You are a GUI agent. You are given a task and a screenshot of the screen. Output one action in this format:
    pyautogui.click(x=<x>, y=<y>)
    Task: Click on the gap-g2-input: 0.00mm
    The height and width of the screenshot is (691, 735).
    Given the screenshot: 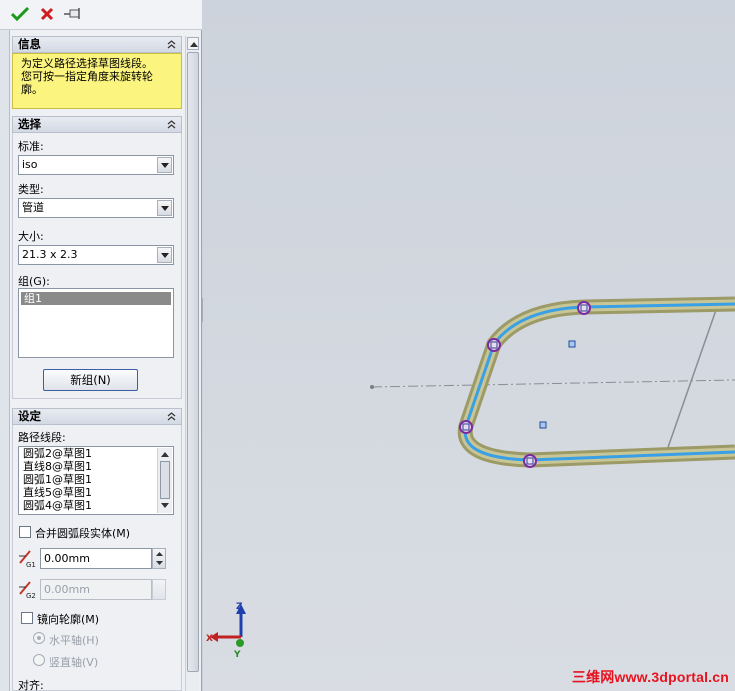 What is the action you would take?
    pyautogui.click(x=96, y=589)
    